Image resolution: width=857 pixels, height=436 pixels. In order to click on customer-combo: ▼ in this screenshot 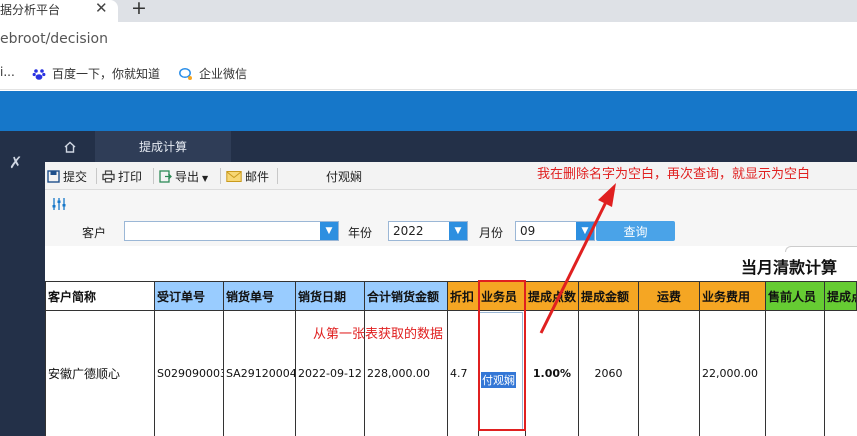, I will do `click(231, 231)`.